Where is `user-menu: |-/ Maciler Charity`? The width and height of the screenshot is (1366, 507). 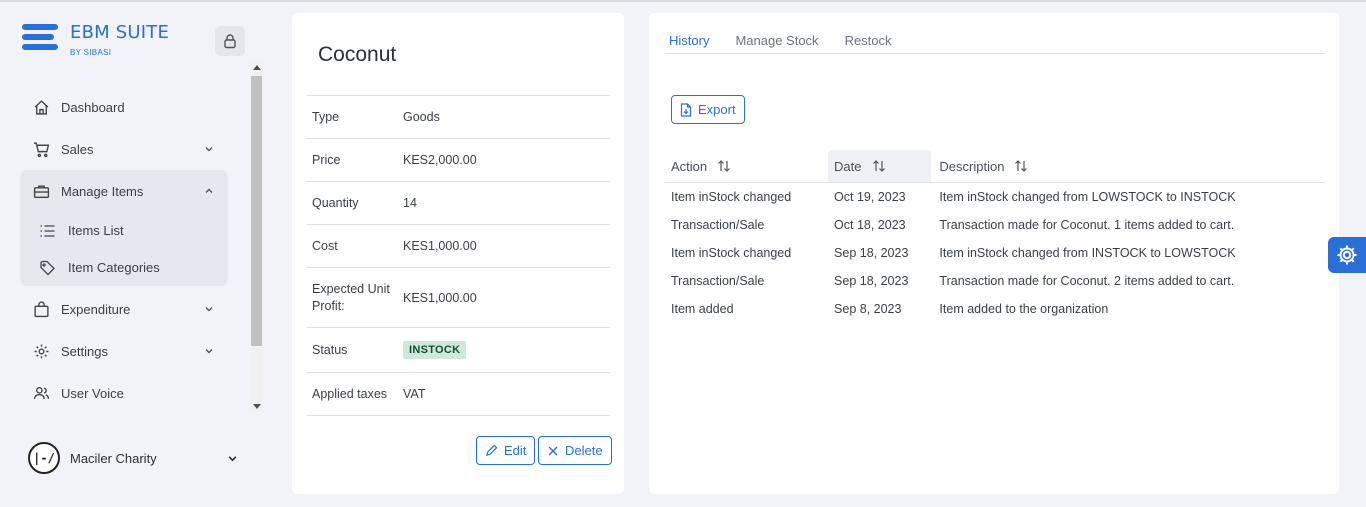 user-menu: |-/ Maciler Charity is located at coordinates (136, 458).